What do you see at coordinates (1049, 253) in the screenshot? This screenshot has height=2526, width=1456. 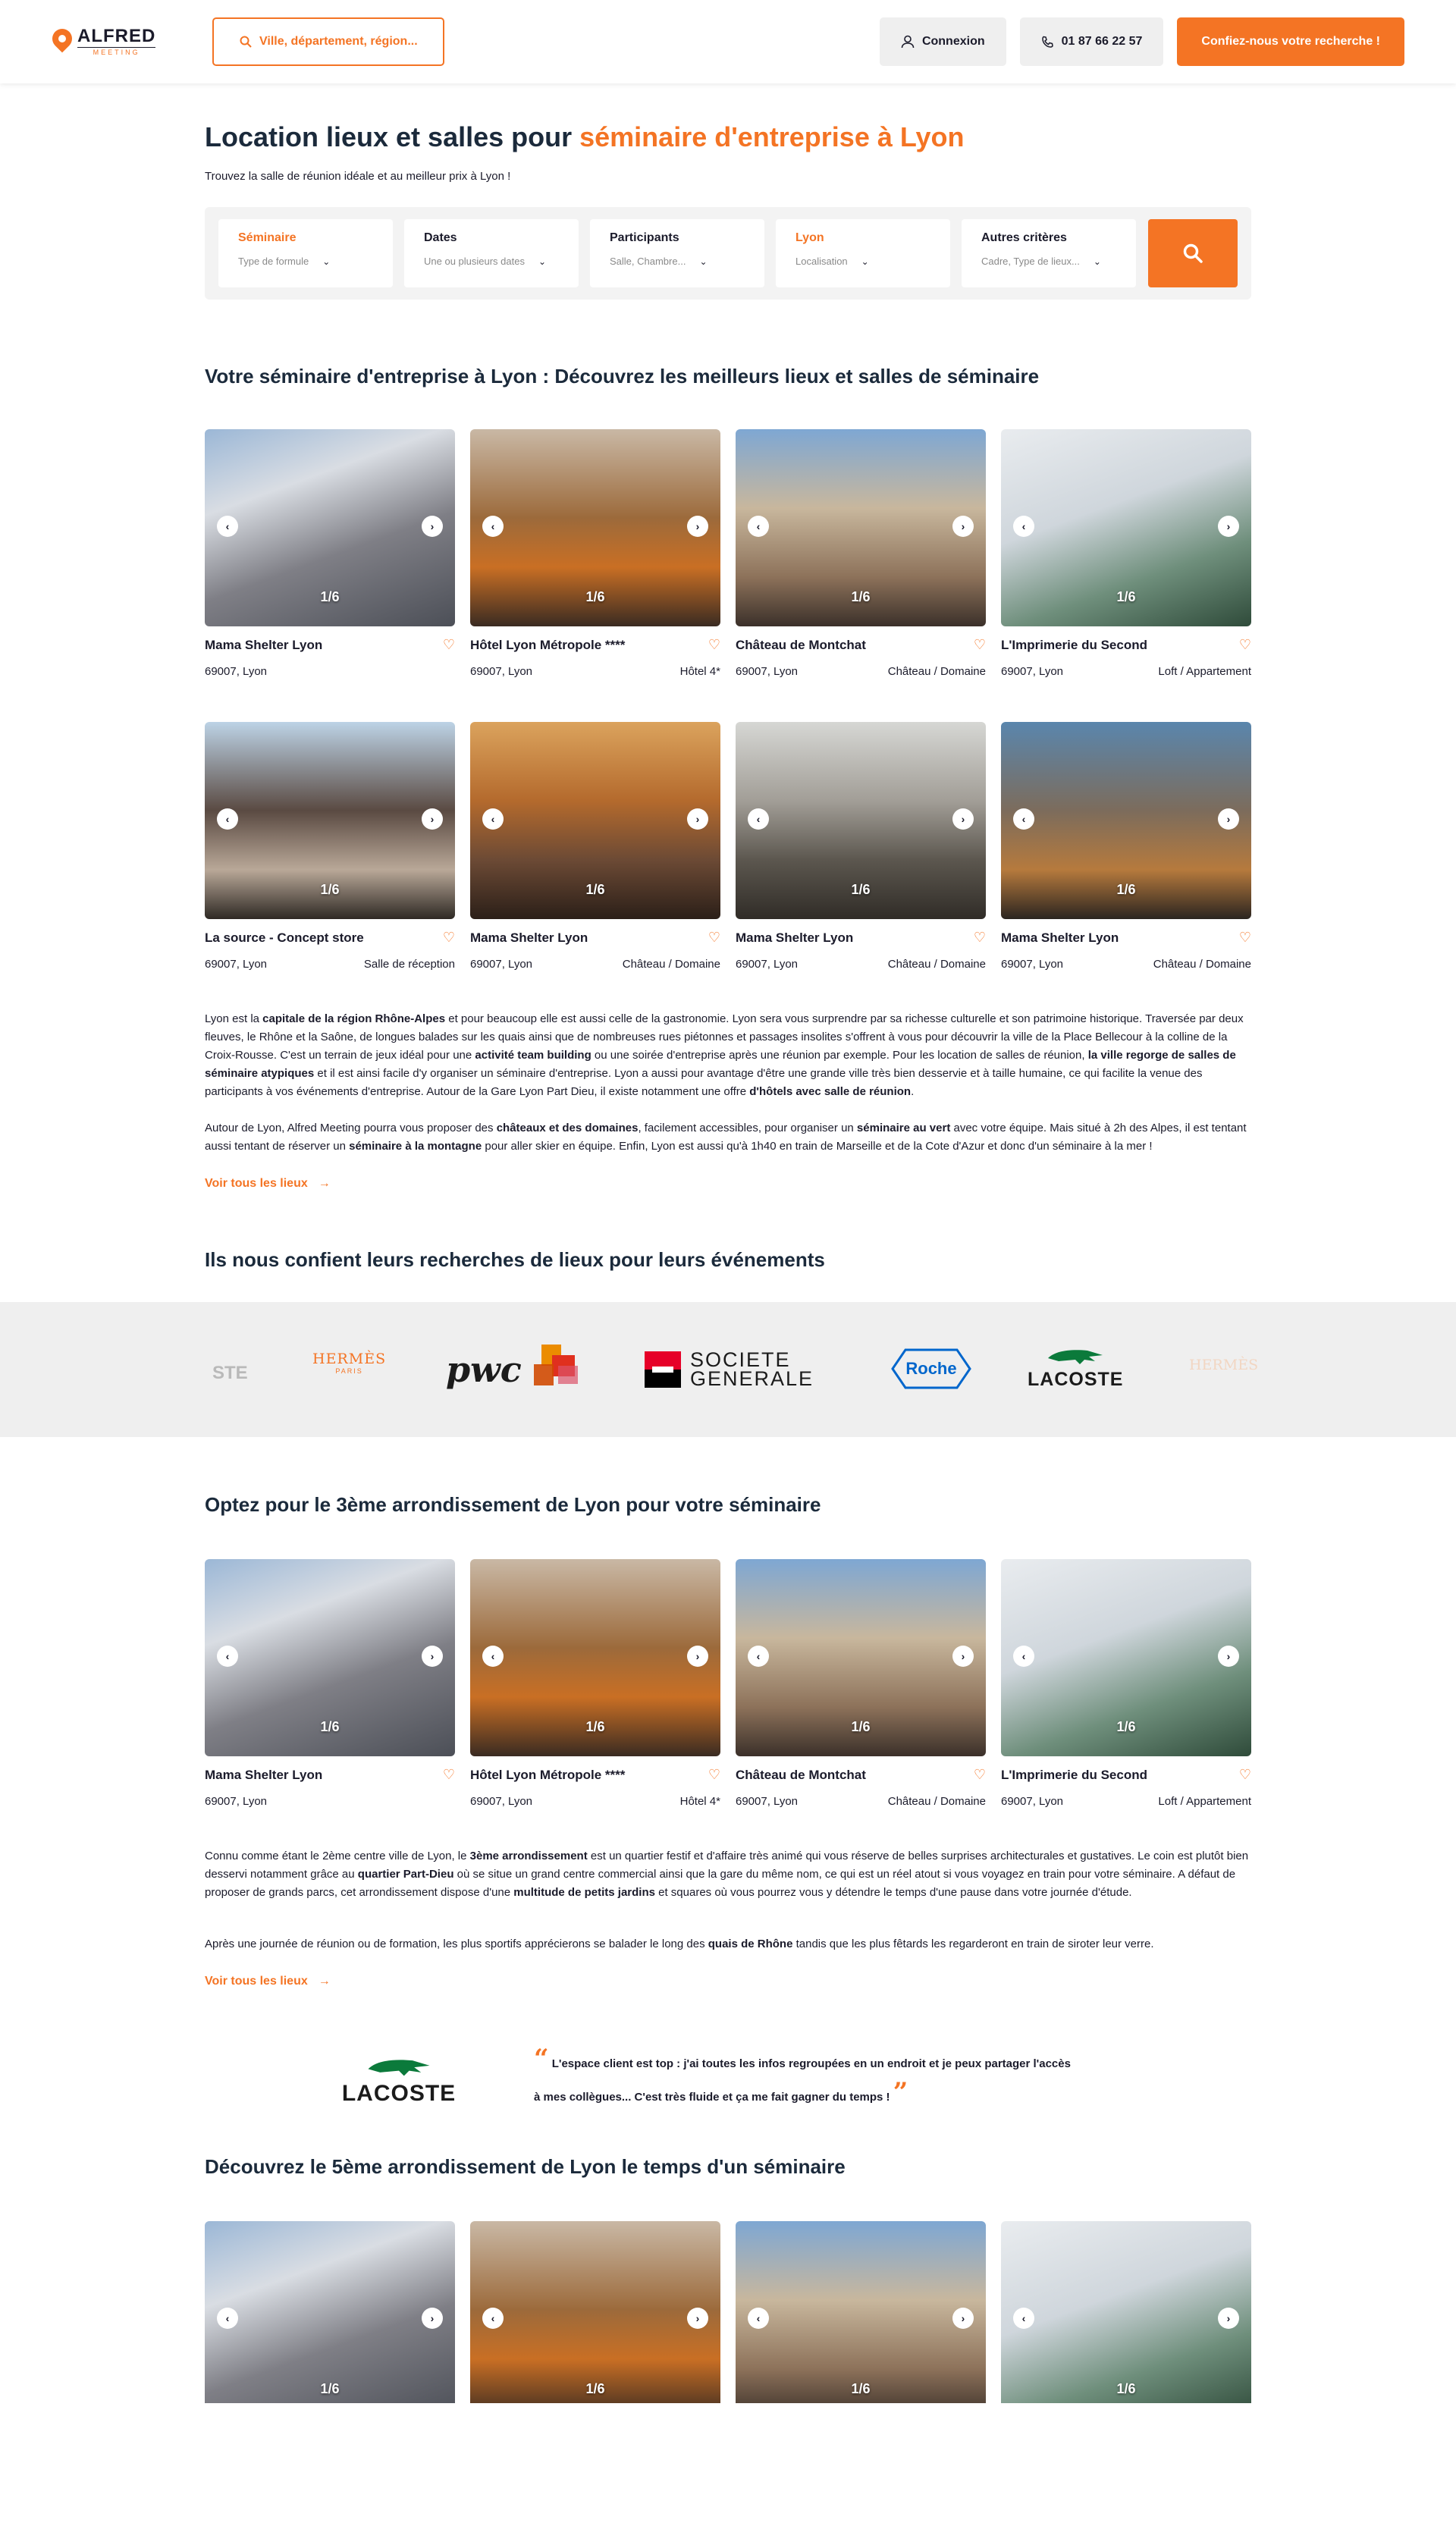 I see `filter-other-criteria: Autres critères Cadre, Type de lieux... ⌄` at bounding box center [1049, 253].